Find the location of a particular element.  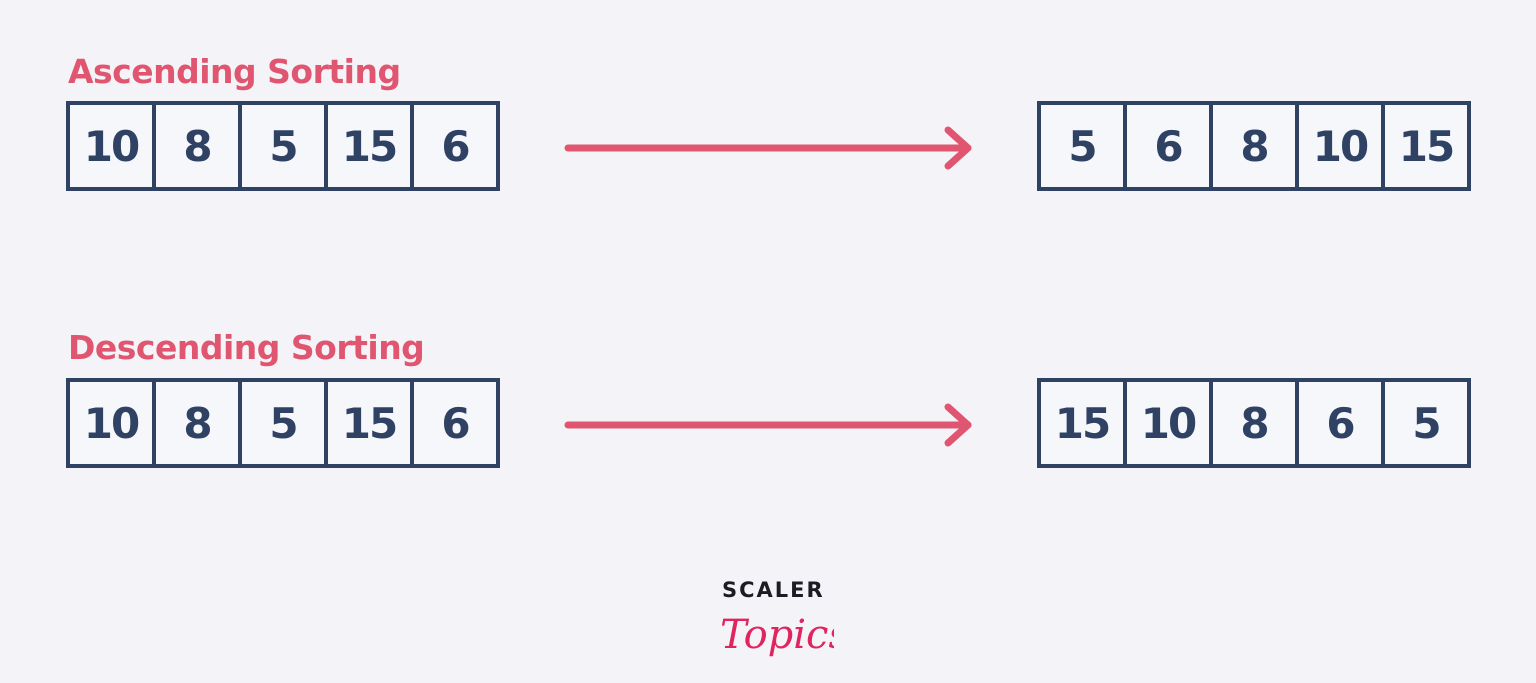

ascending-output-array: 5 6 8 10 15 is located at coordinates (1254, 146).